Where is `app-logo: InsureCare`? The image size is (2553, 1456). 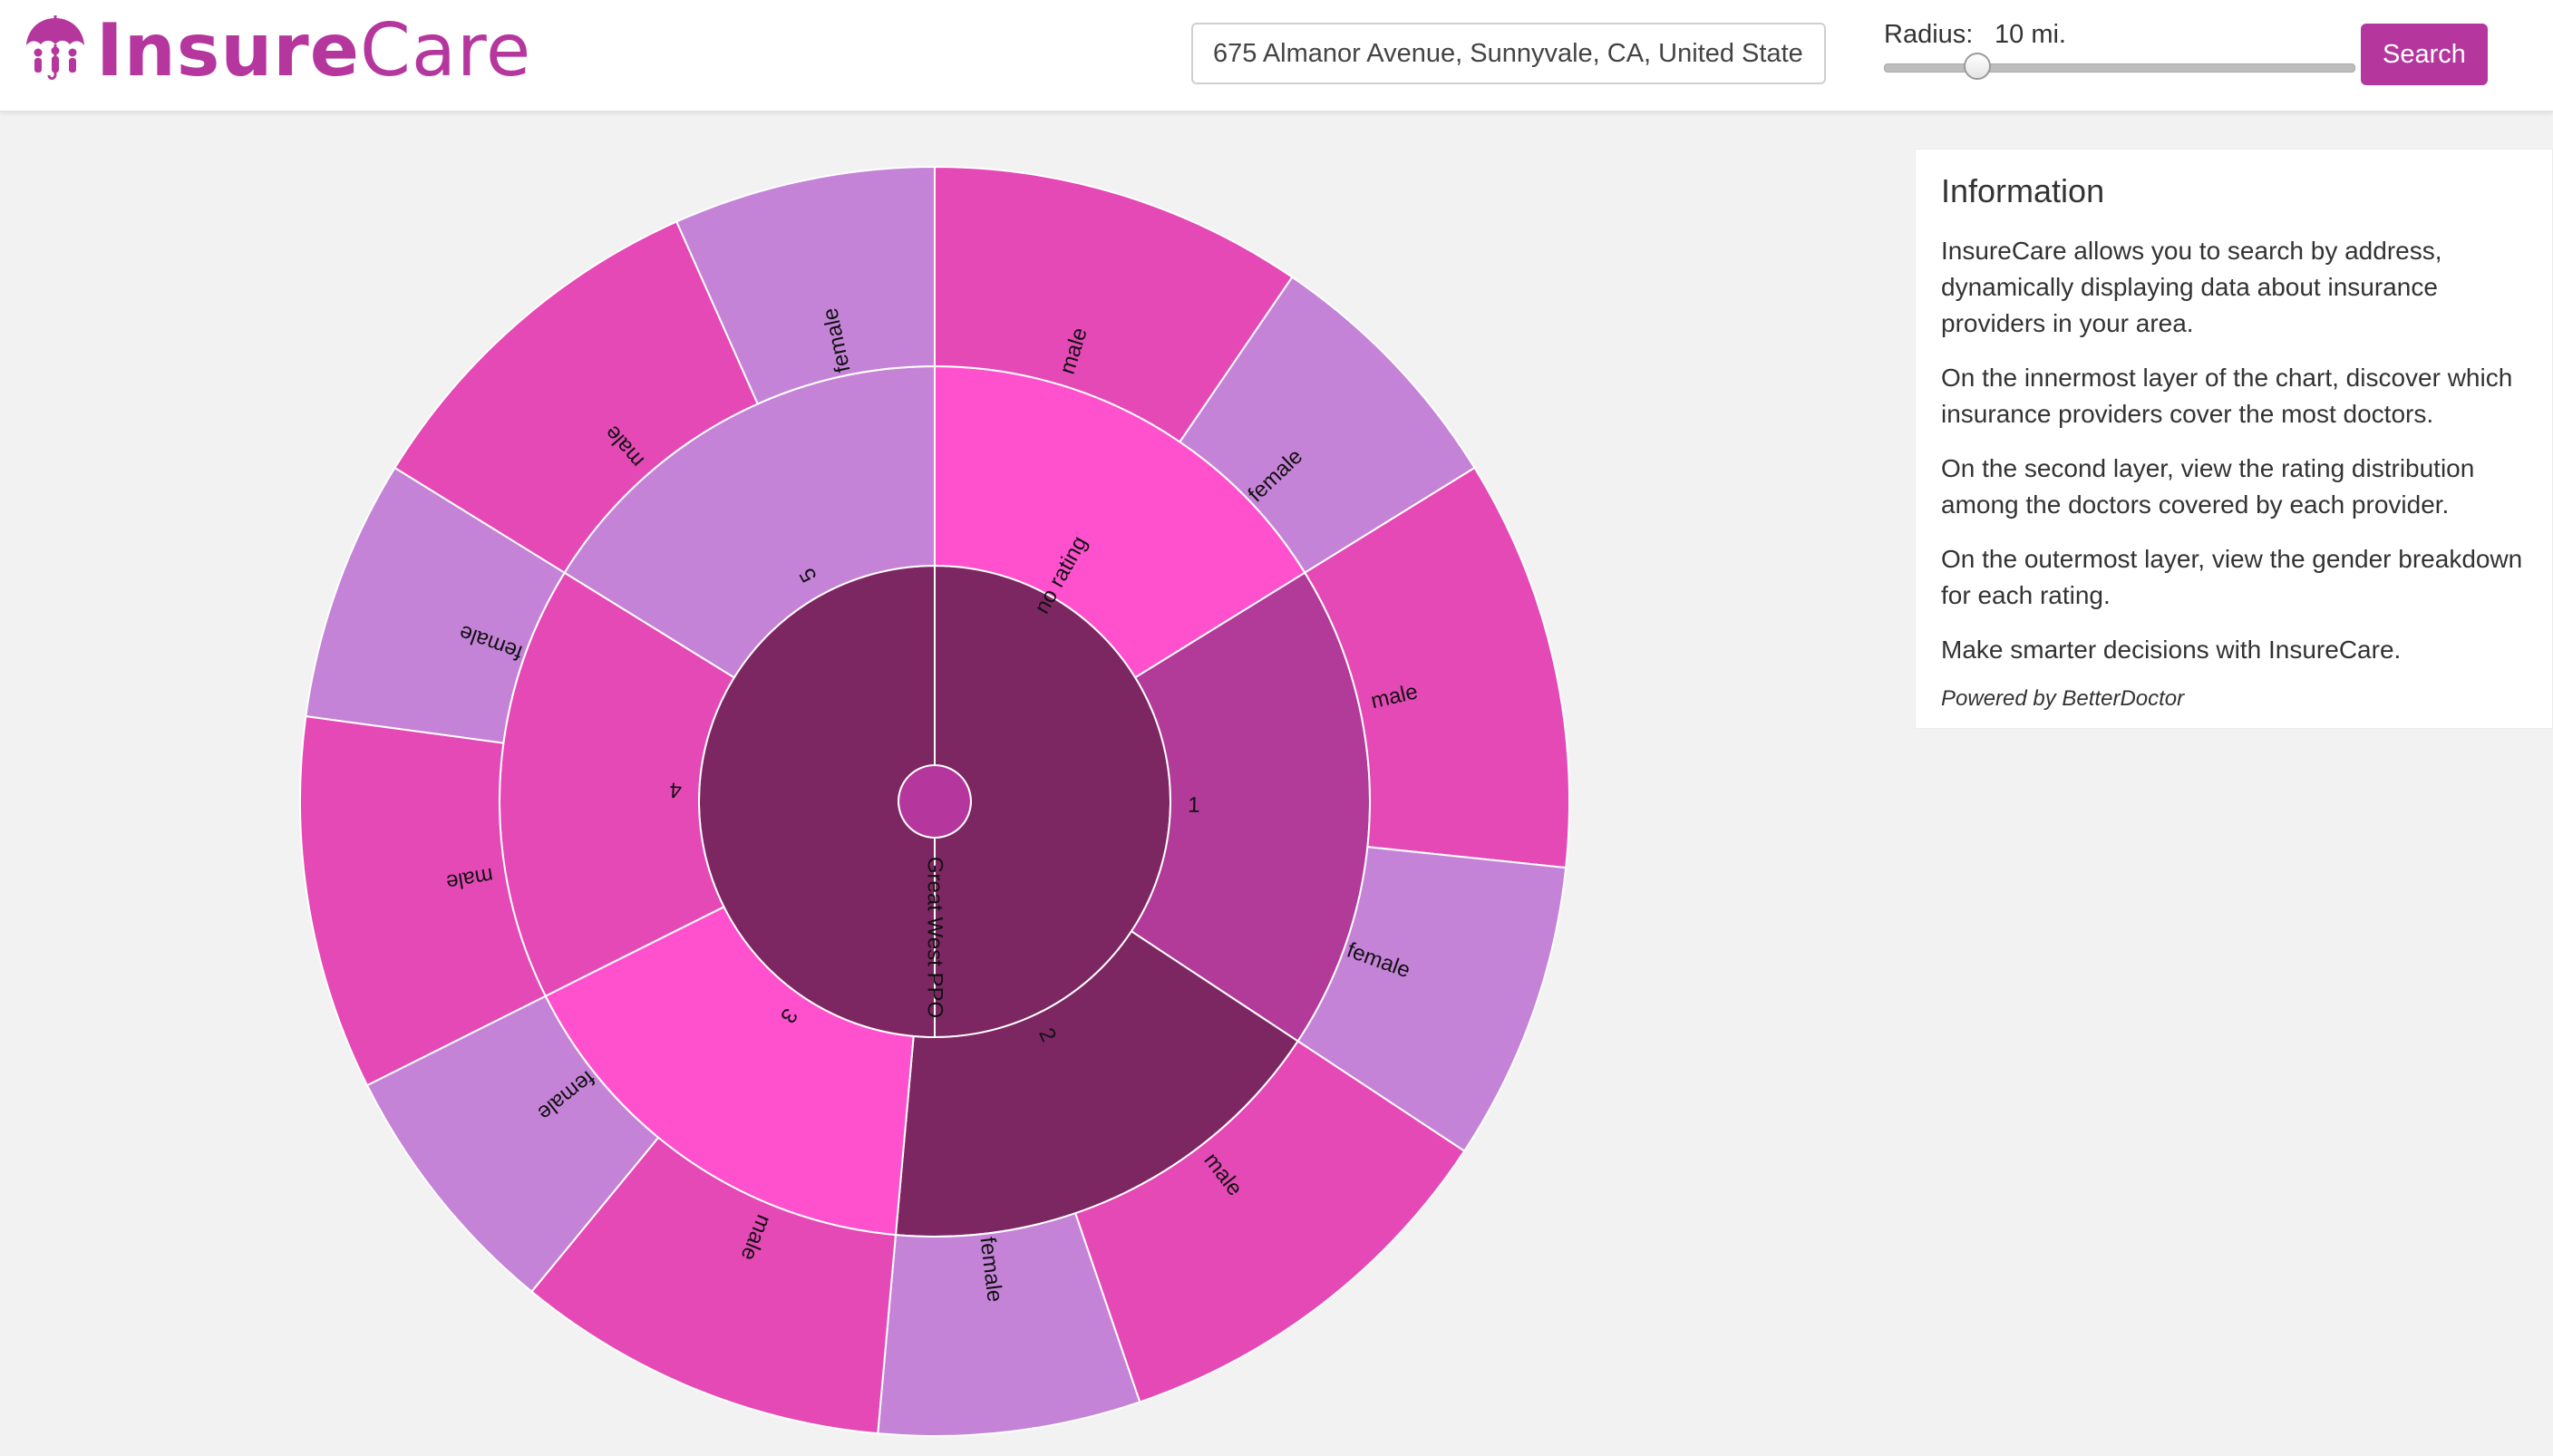
app-logo: InsureCare is located at coordinates (313, 51).